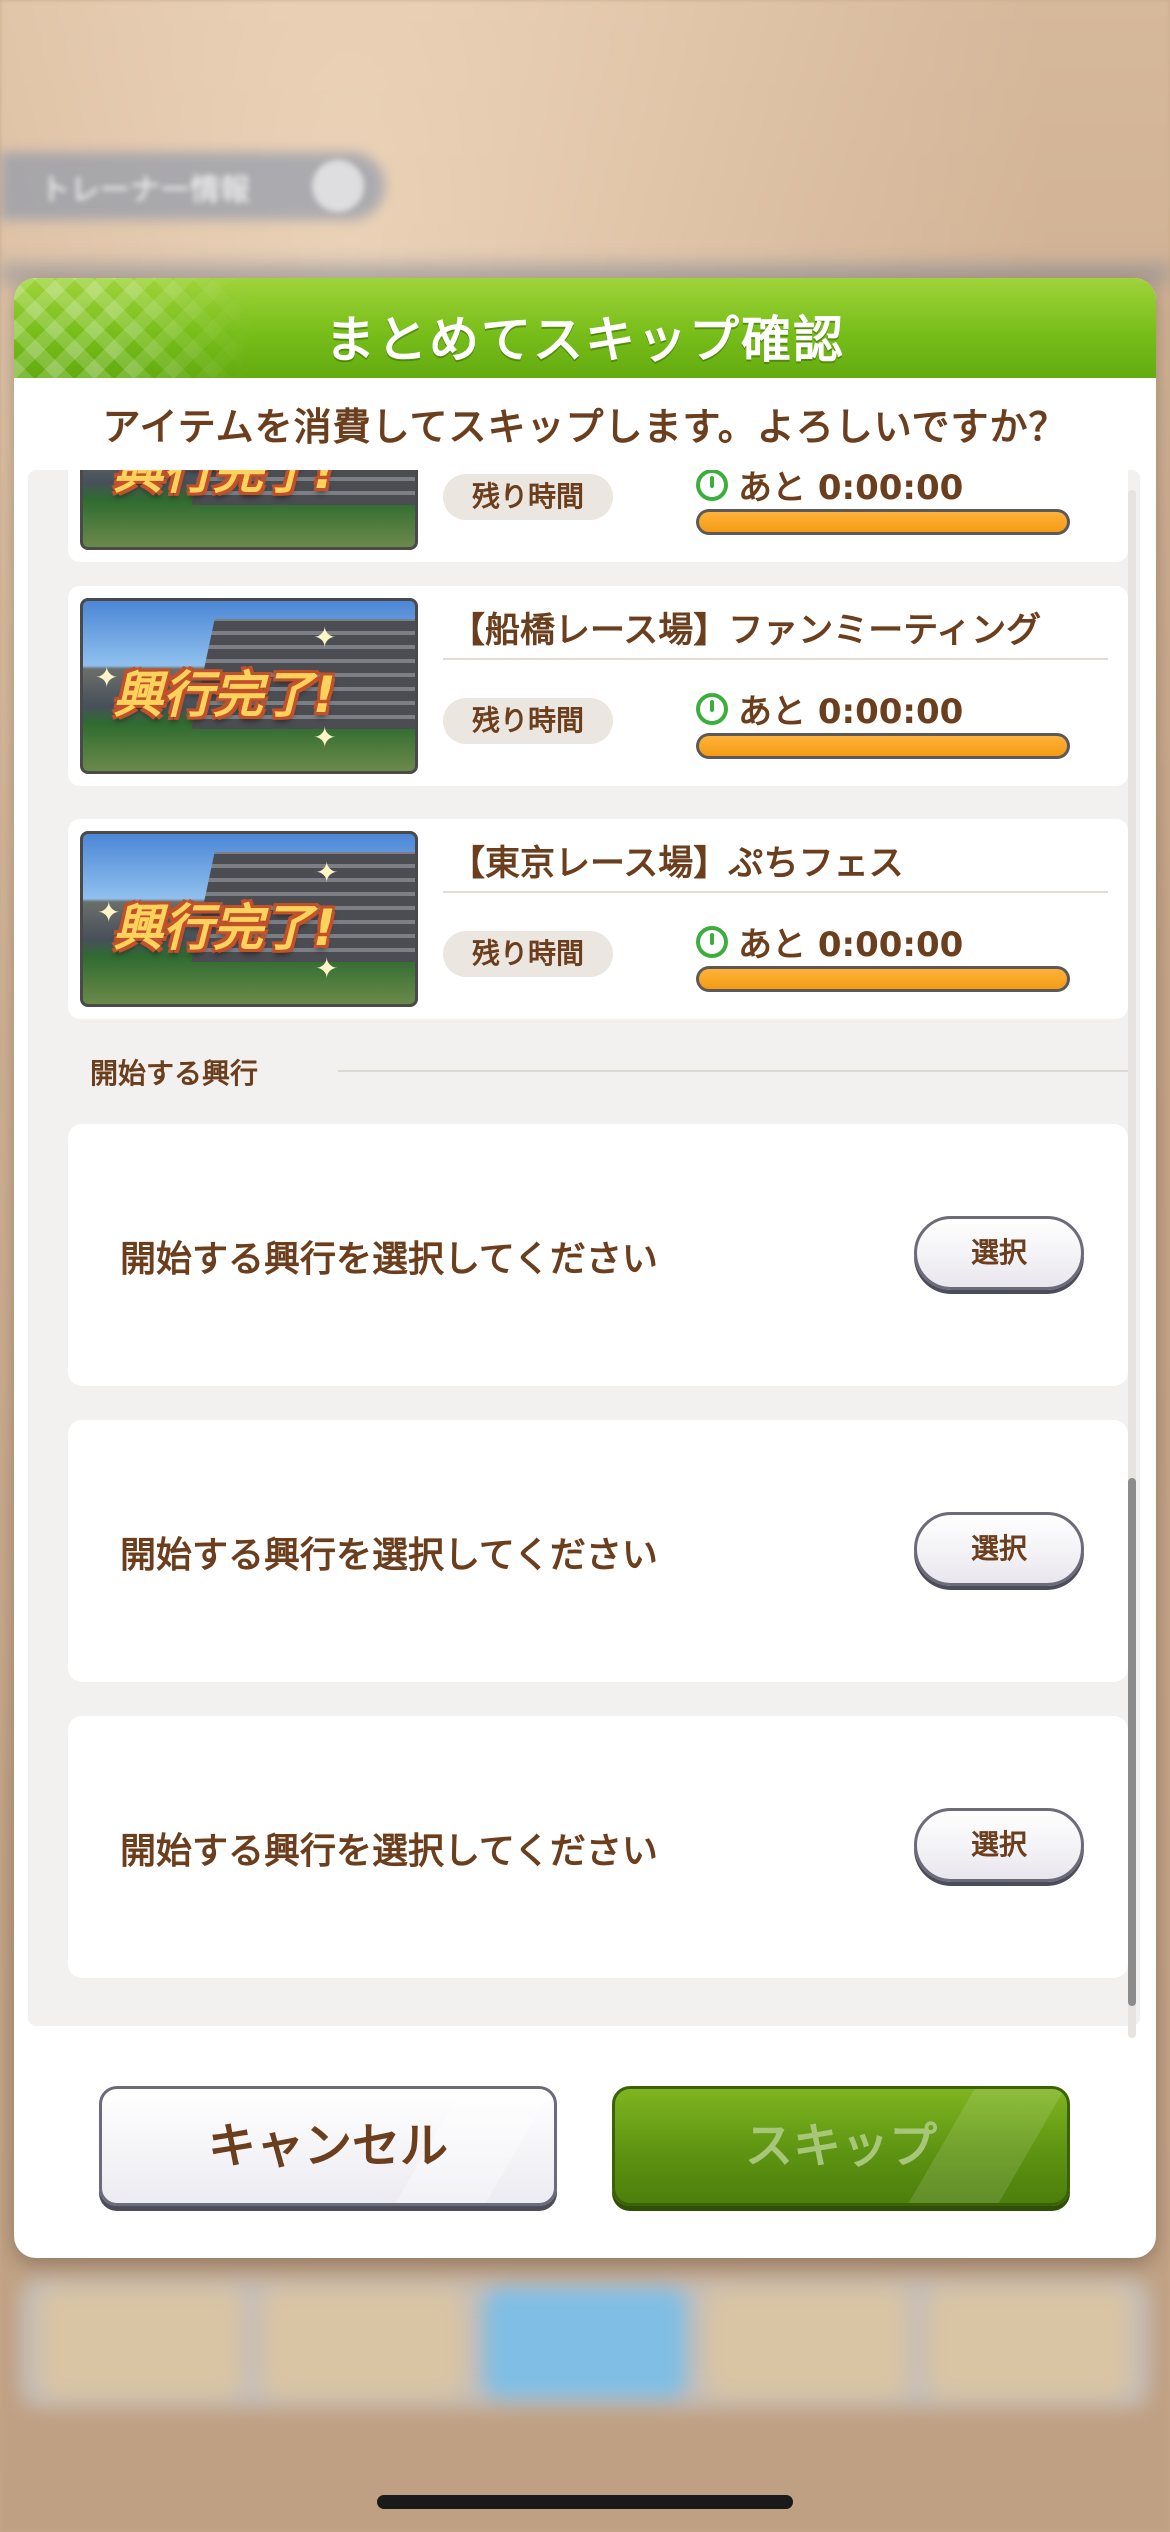 The image size is (1170, 2532). What do you see at coordinates (746, 631) in the screenshot?
I see `event-name: 【船橋レース場】ファンミーティング` at bounding box center [746, 631].